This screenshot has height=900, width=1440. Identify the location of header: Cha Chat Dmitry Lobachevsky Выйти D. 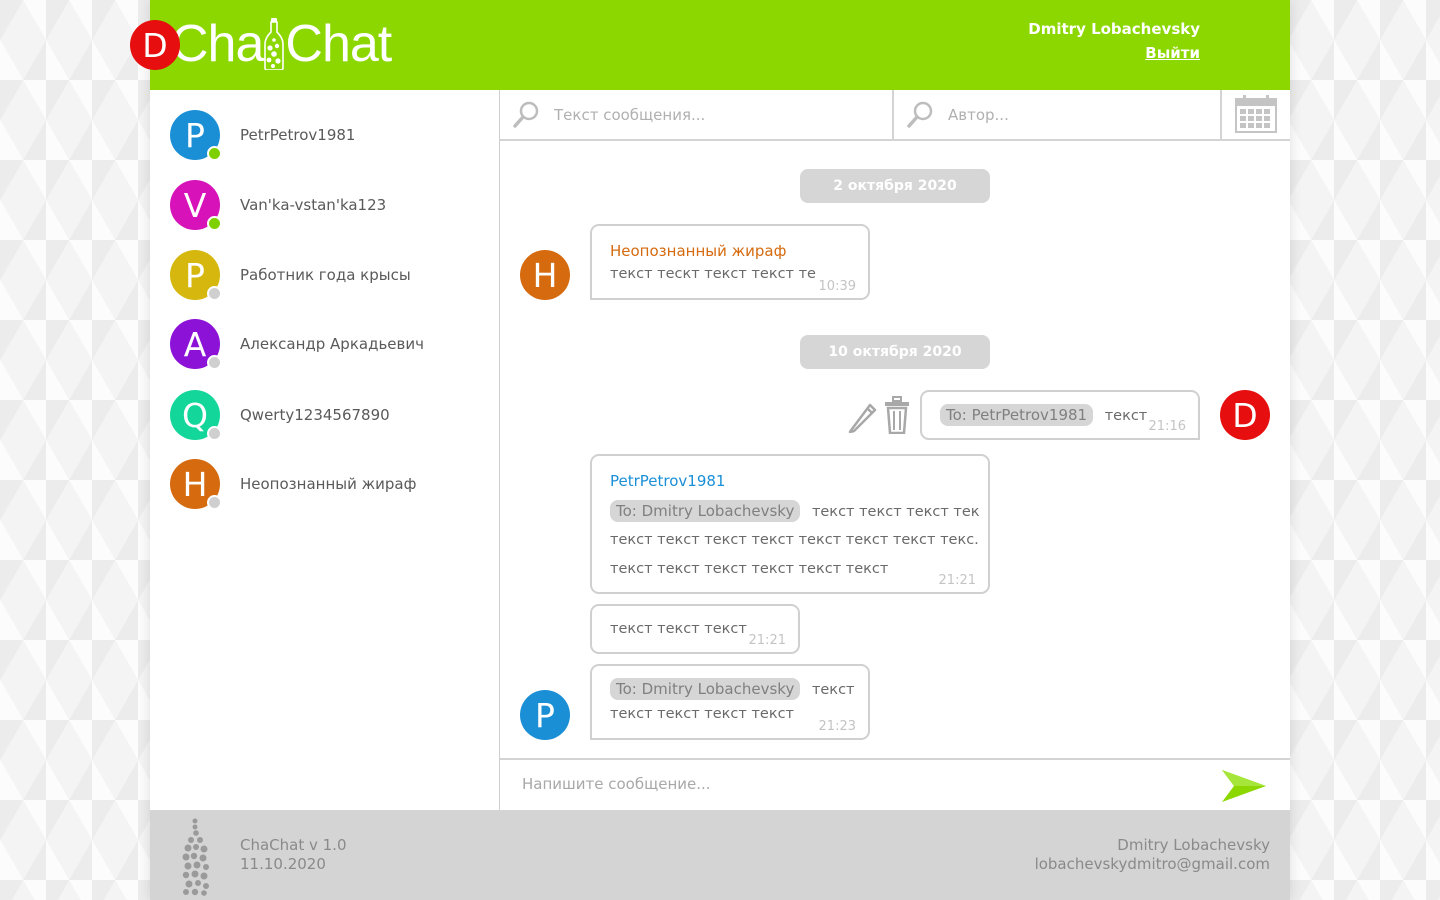
(710, 45).